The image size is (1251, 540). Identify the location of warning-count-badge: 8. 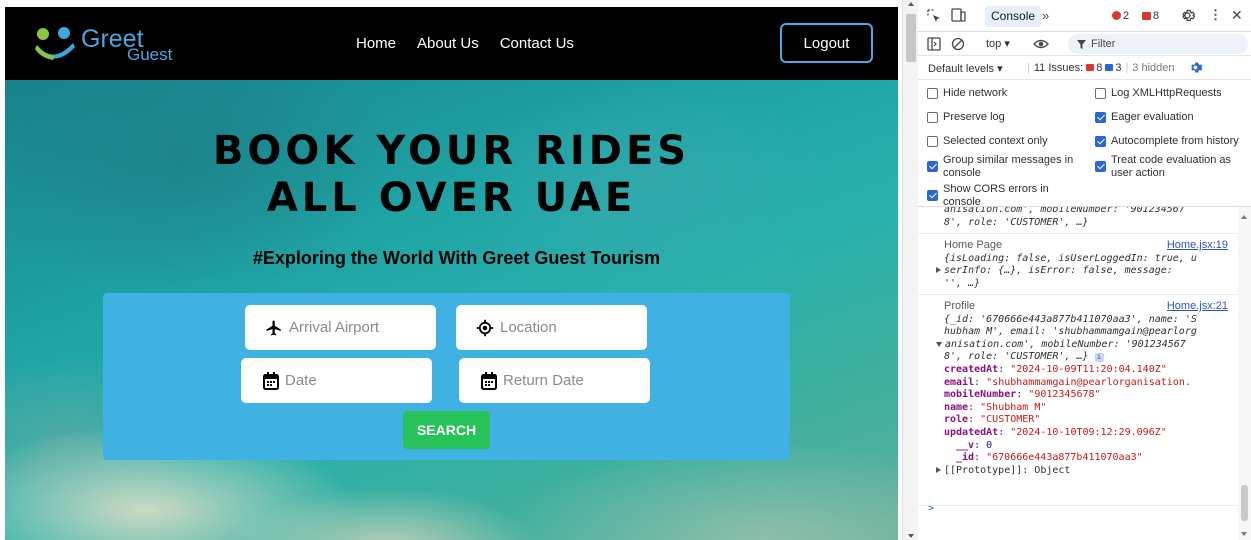
(1150, 16).